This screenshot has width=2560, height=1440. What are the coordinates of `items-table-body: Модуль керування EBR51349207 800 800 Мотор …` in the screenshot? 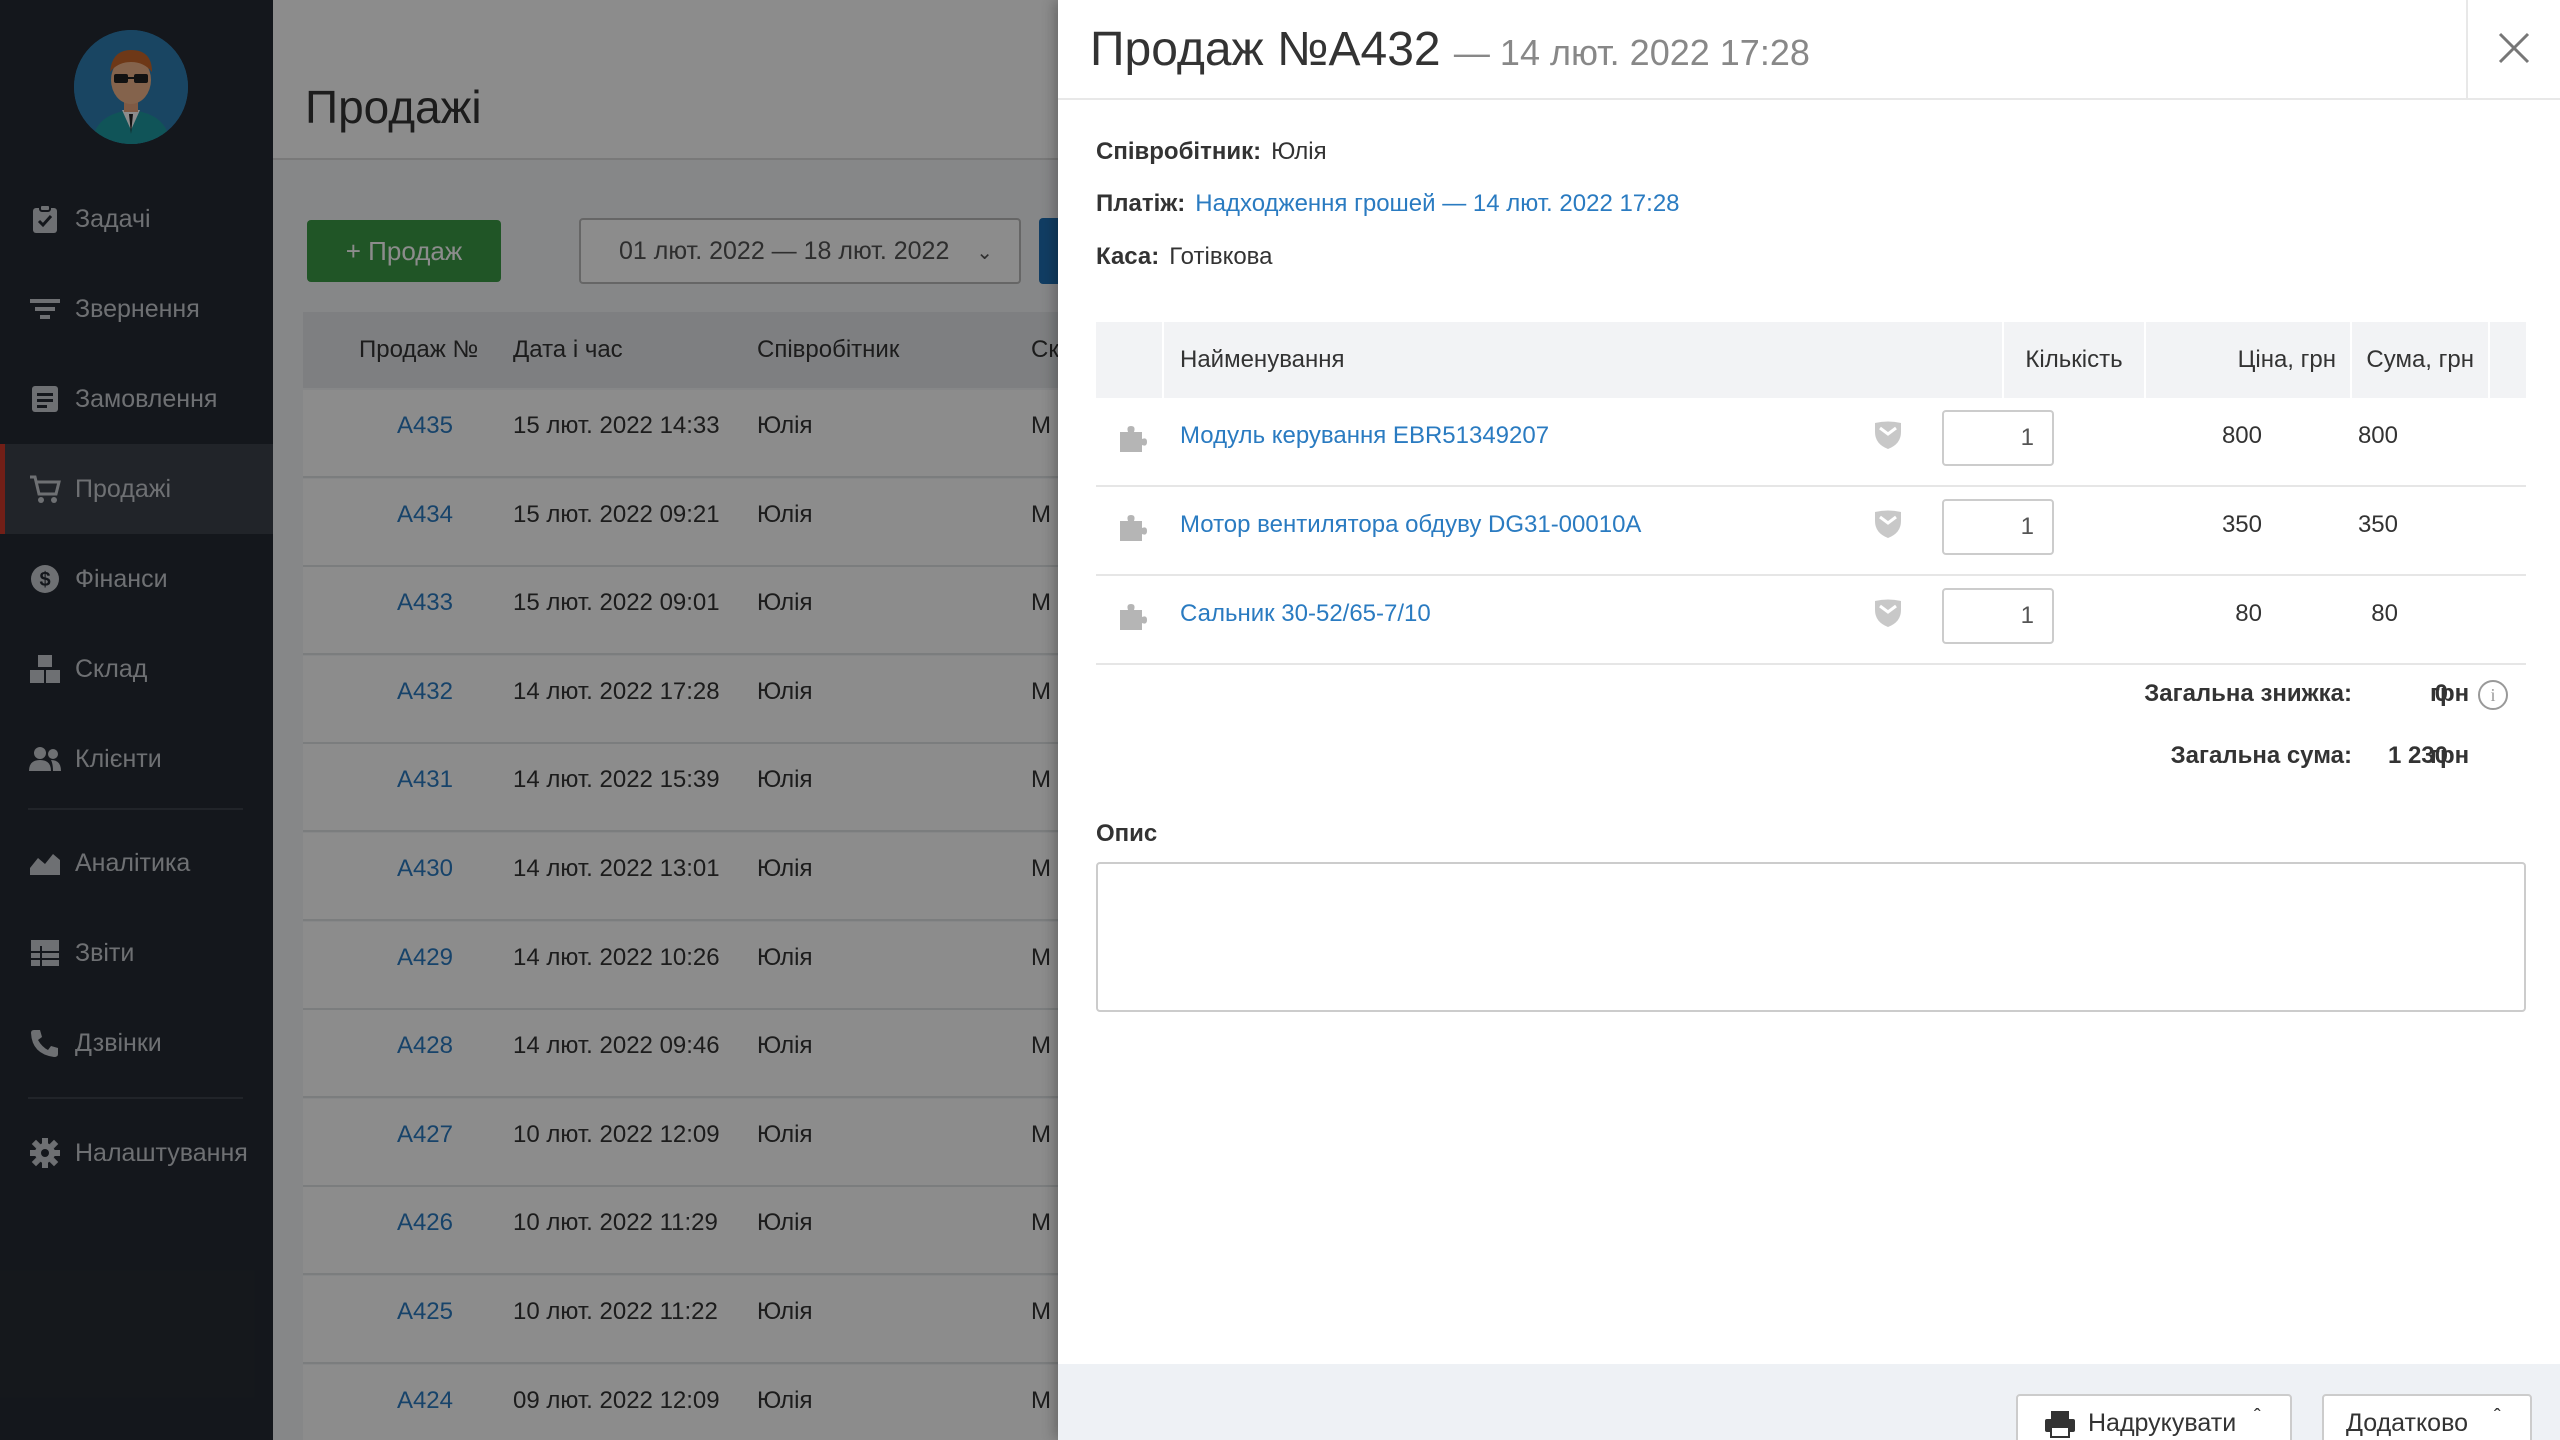 It's located at (1811, 531).